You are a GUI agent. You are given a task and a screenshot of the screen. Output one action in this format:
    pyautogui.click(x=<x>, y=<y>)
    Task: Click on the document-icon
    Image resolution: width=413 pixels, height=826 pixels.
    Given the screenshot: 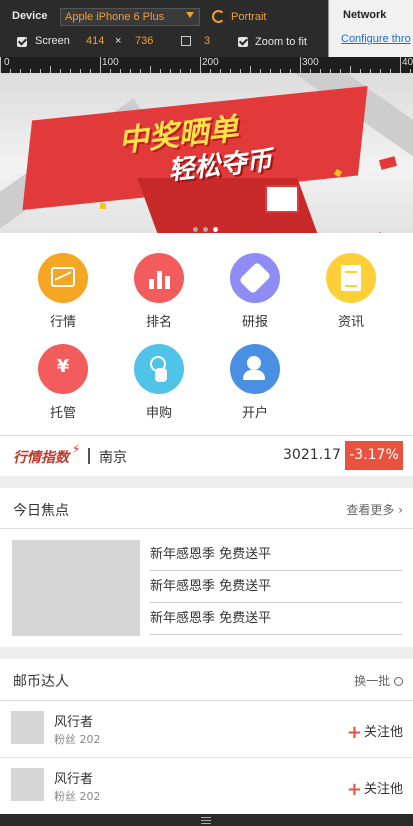 What is the action you would take?
    pyautogui.click(x=351, y=278)
    